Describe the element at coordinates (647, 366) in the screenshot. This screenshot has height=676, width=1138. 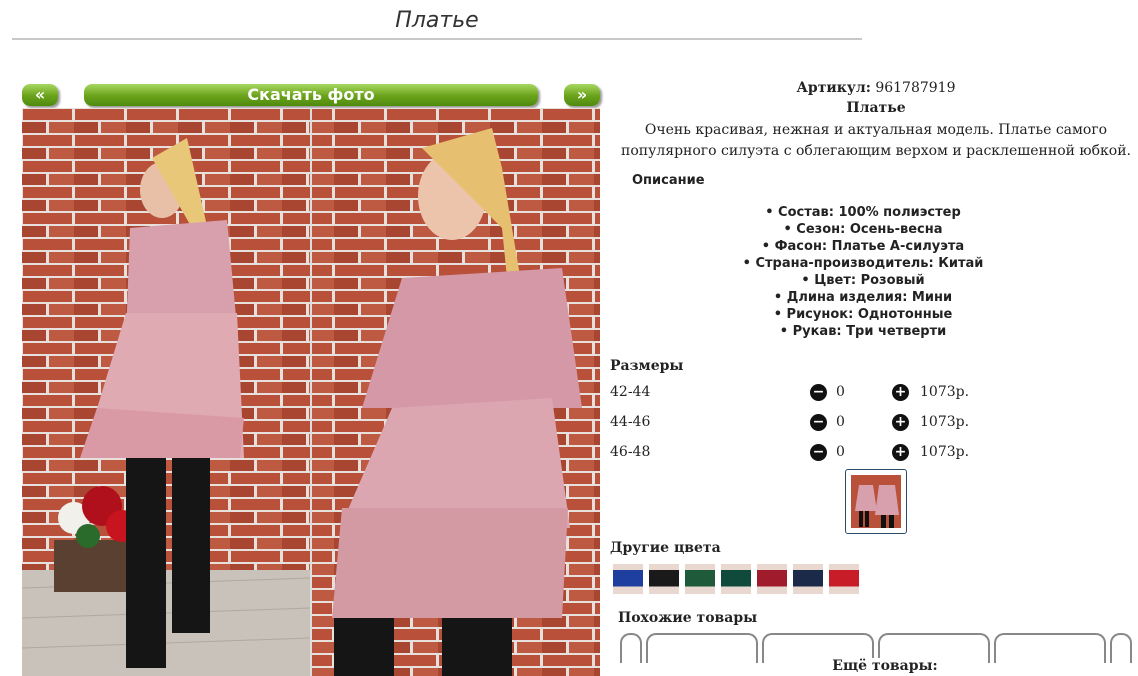
I see `sizes-heading: Размеры` at that location.